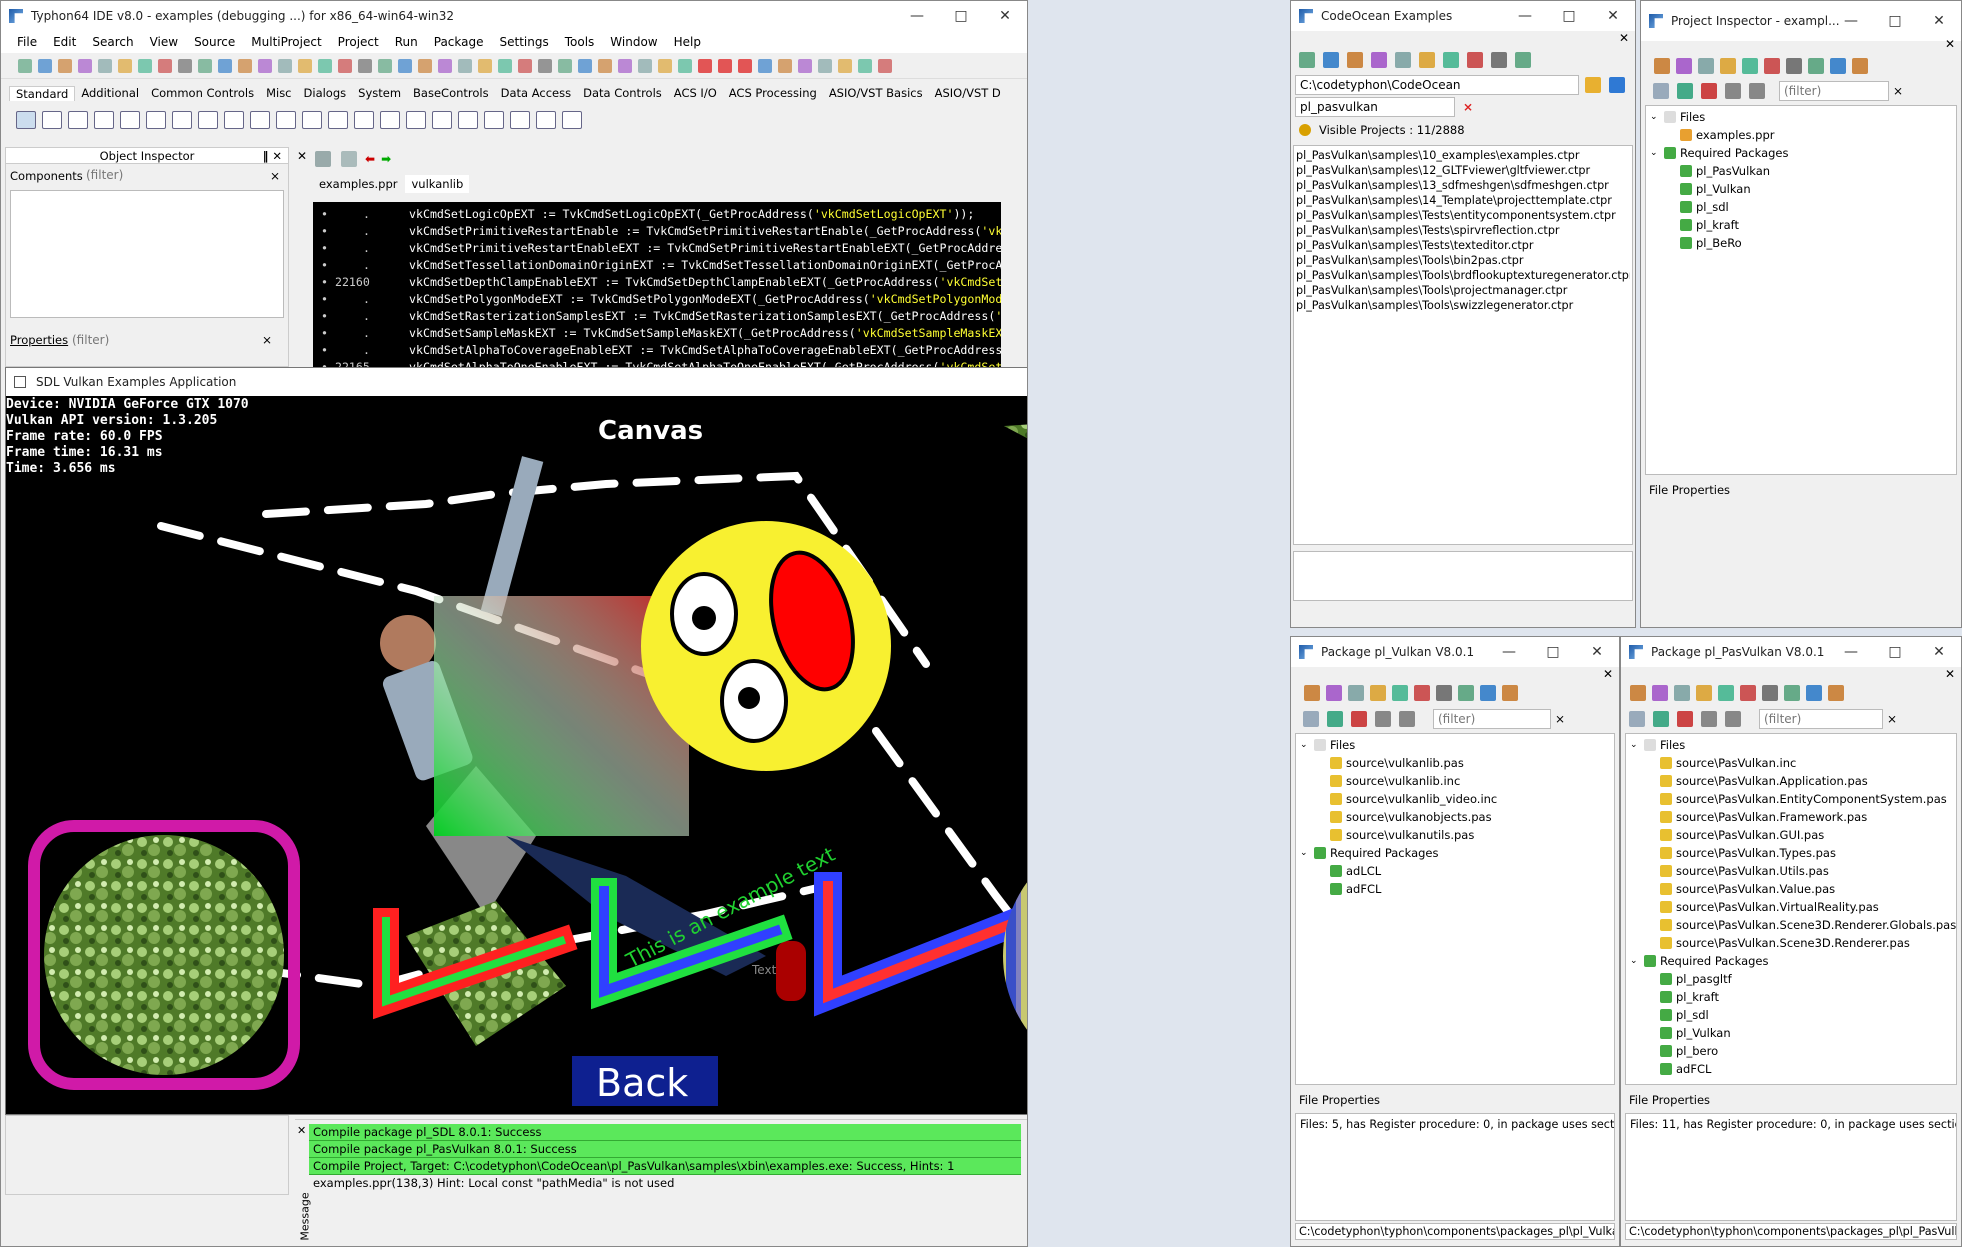 The height and width of the screenshot is (1247, 1962). I want to click on palette-tab: ASIO/VST DSP, so click(965, 93).